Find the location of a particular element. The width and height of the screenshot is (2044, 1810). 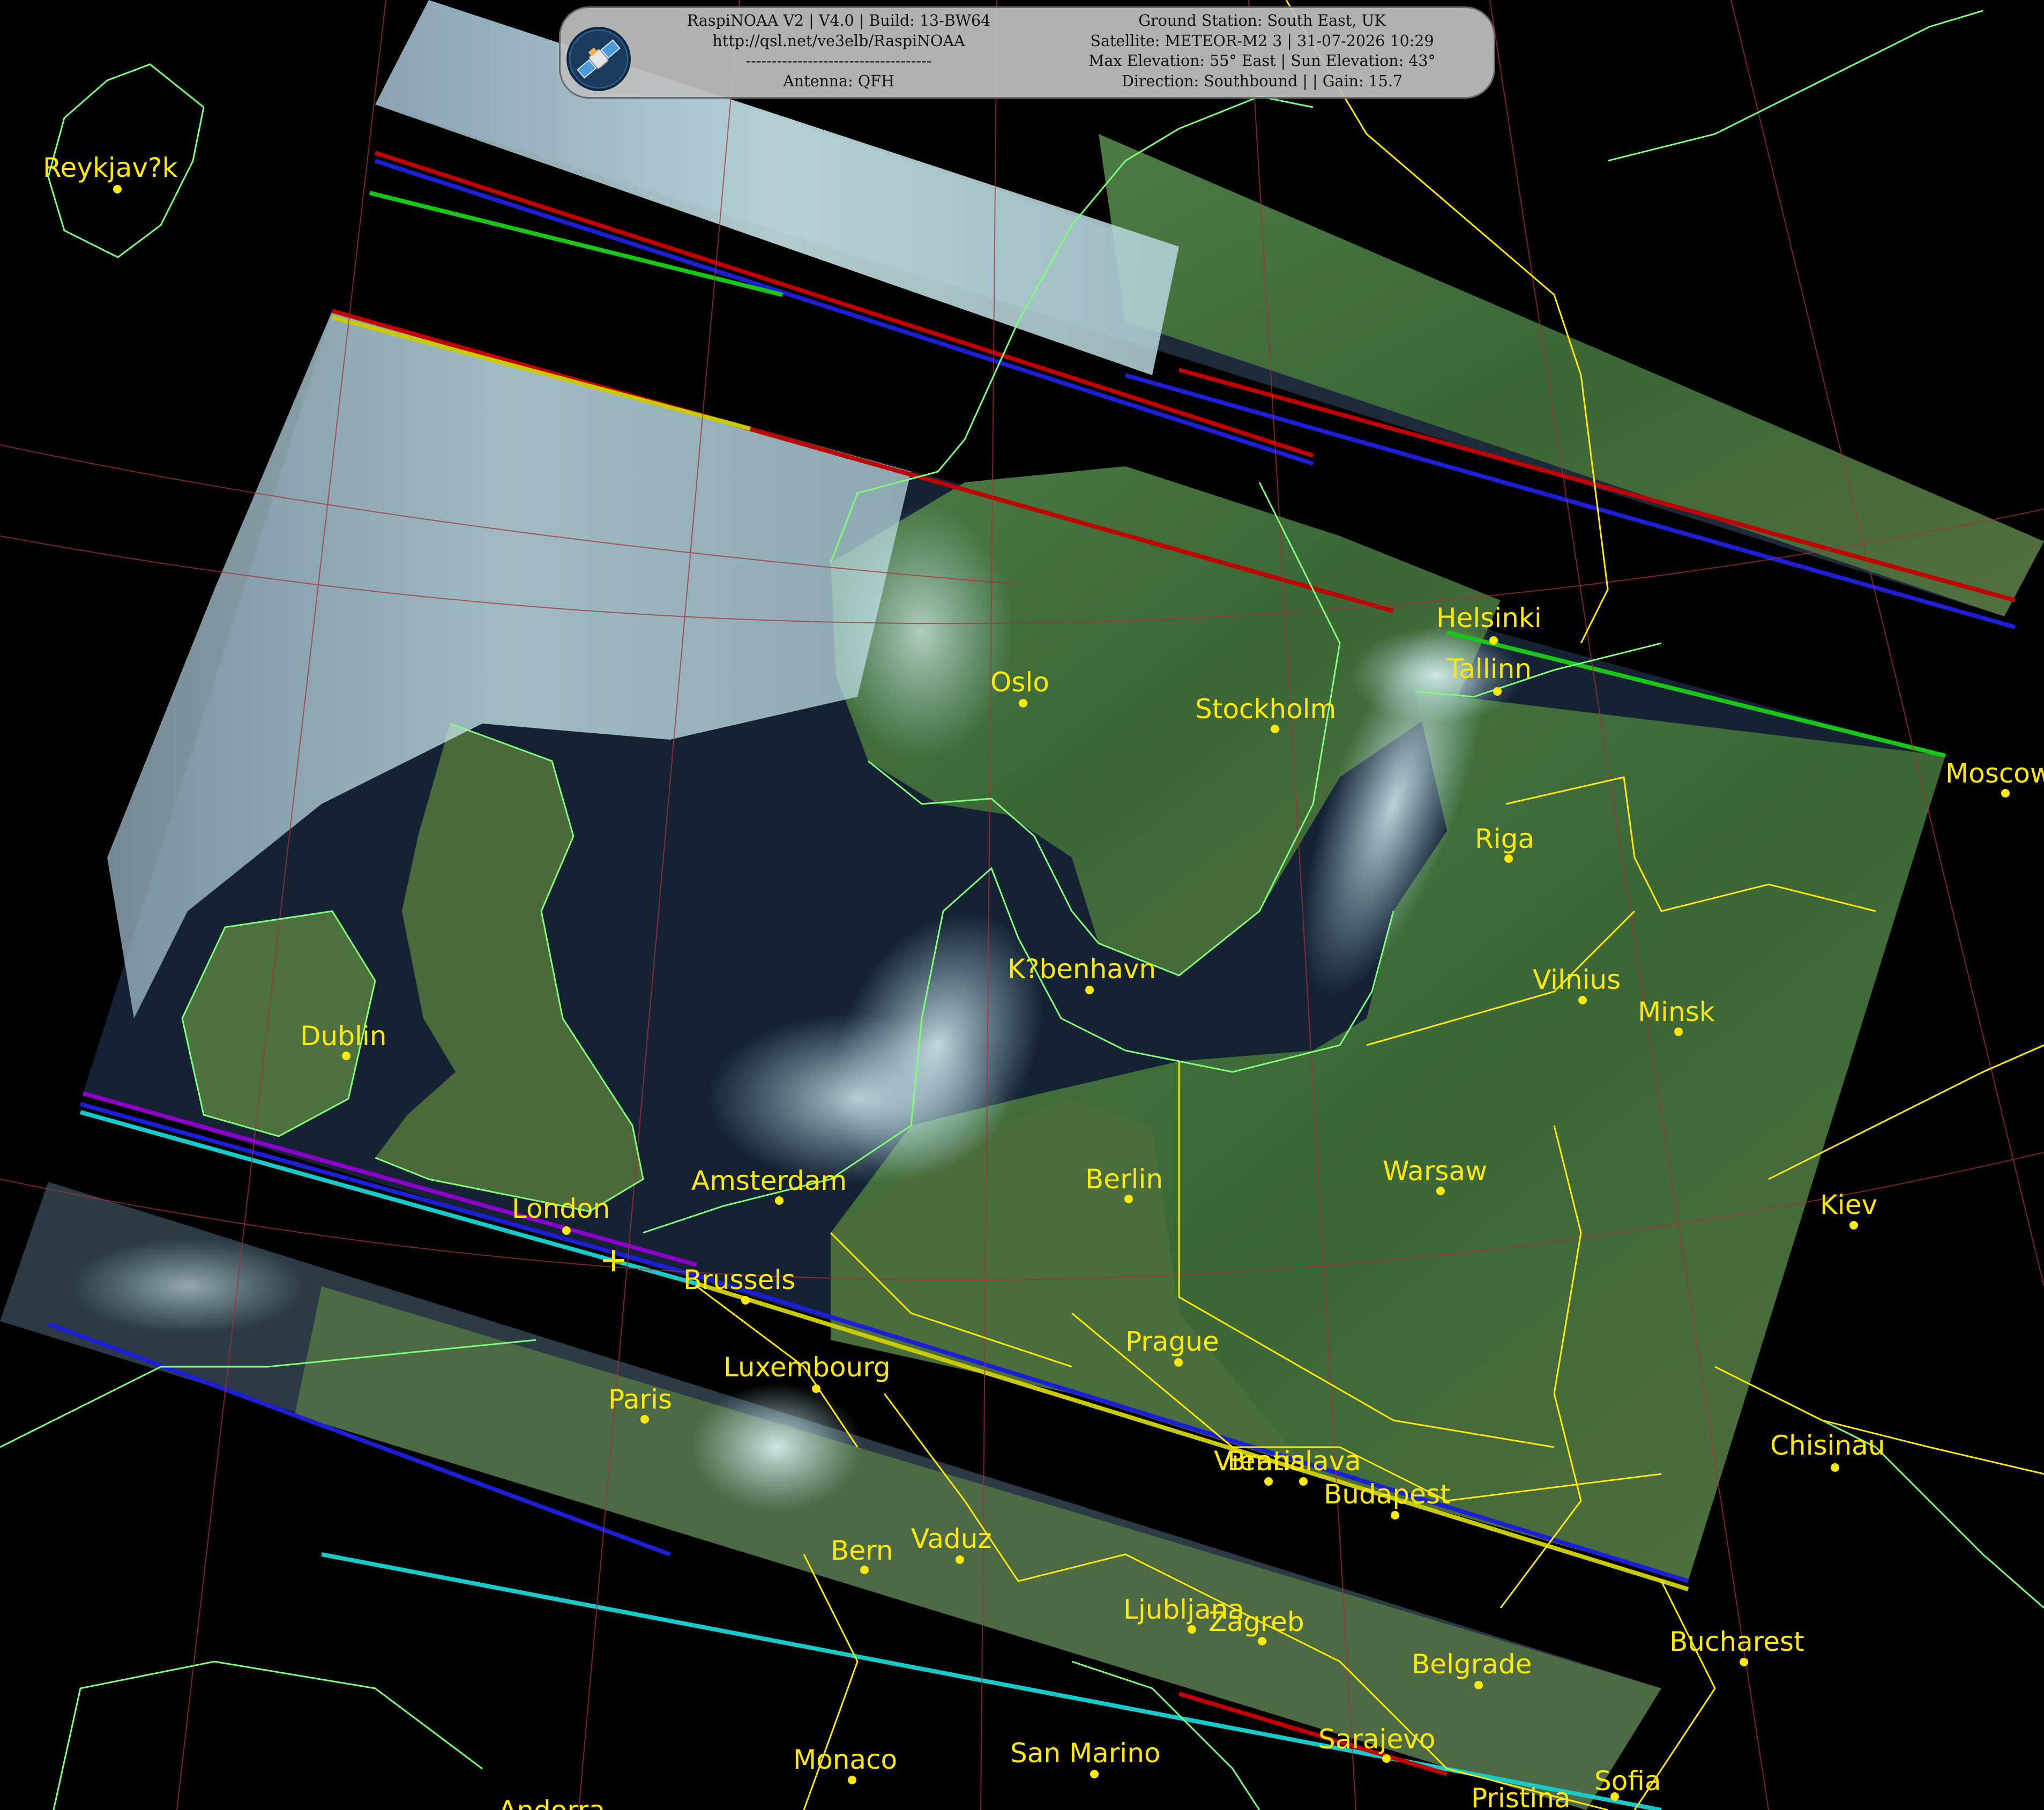

city-pristina: Pristina is located at coordinates (1521, 1796).